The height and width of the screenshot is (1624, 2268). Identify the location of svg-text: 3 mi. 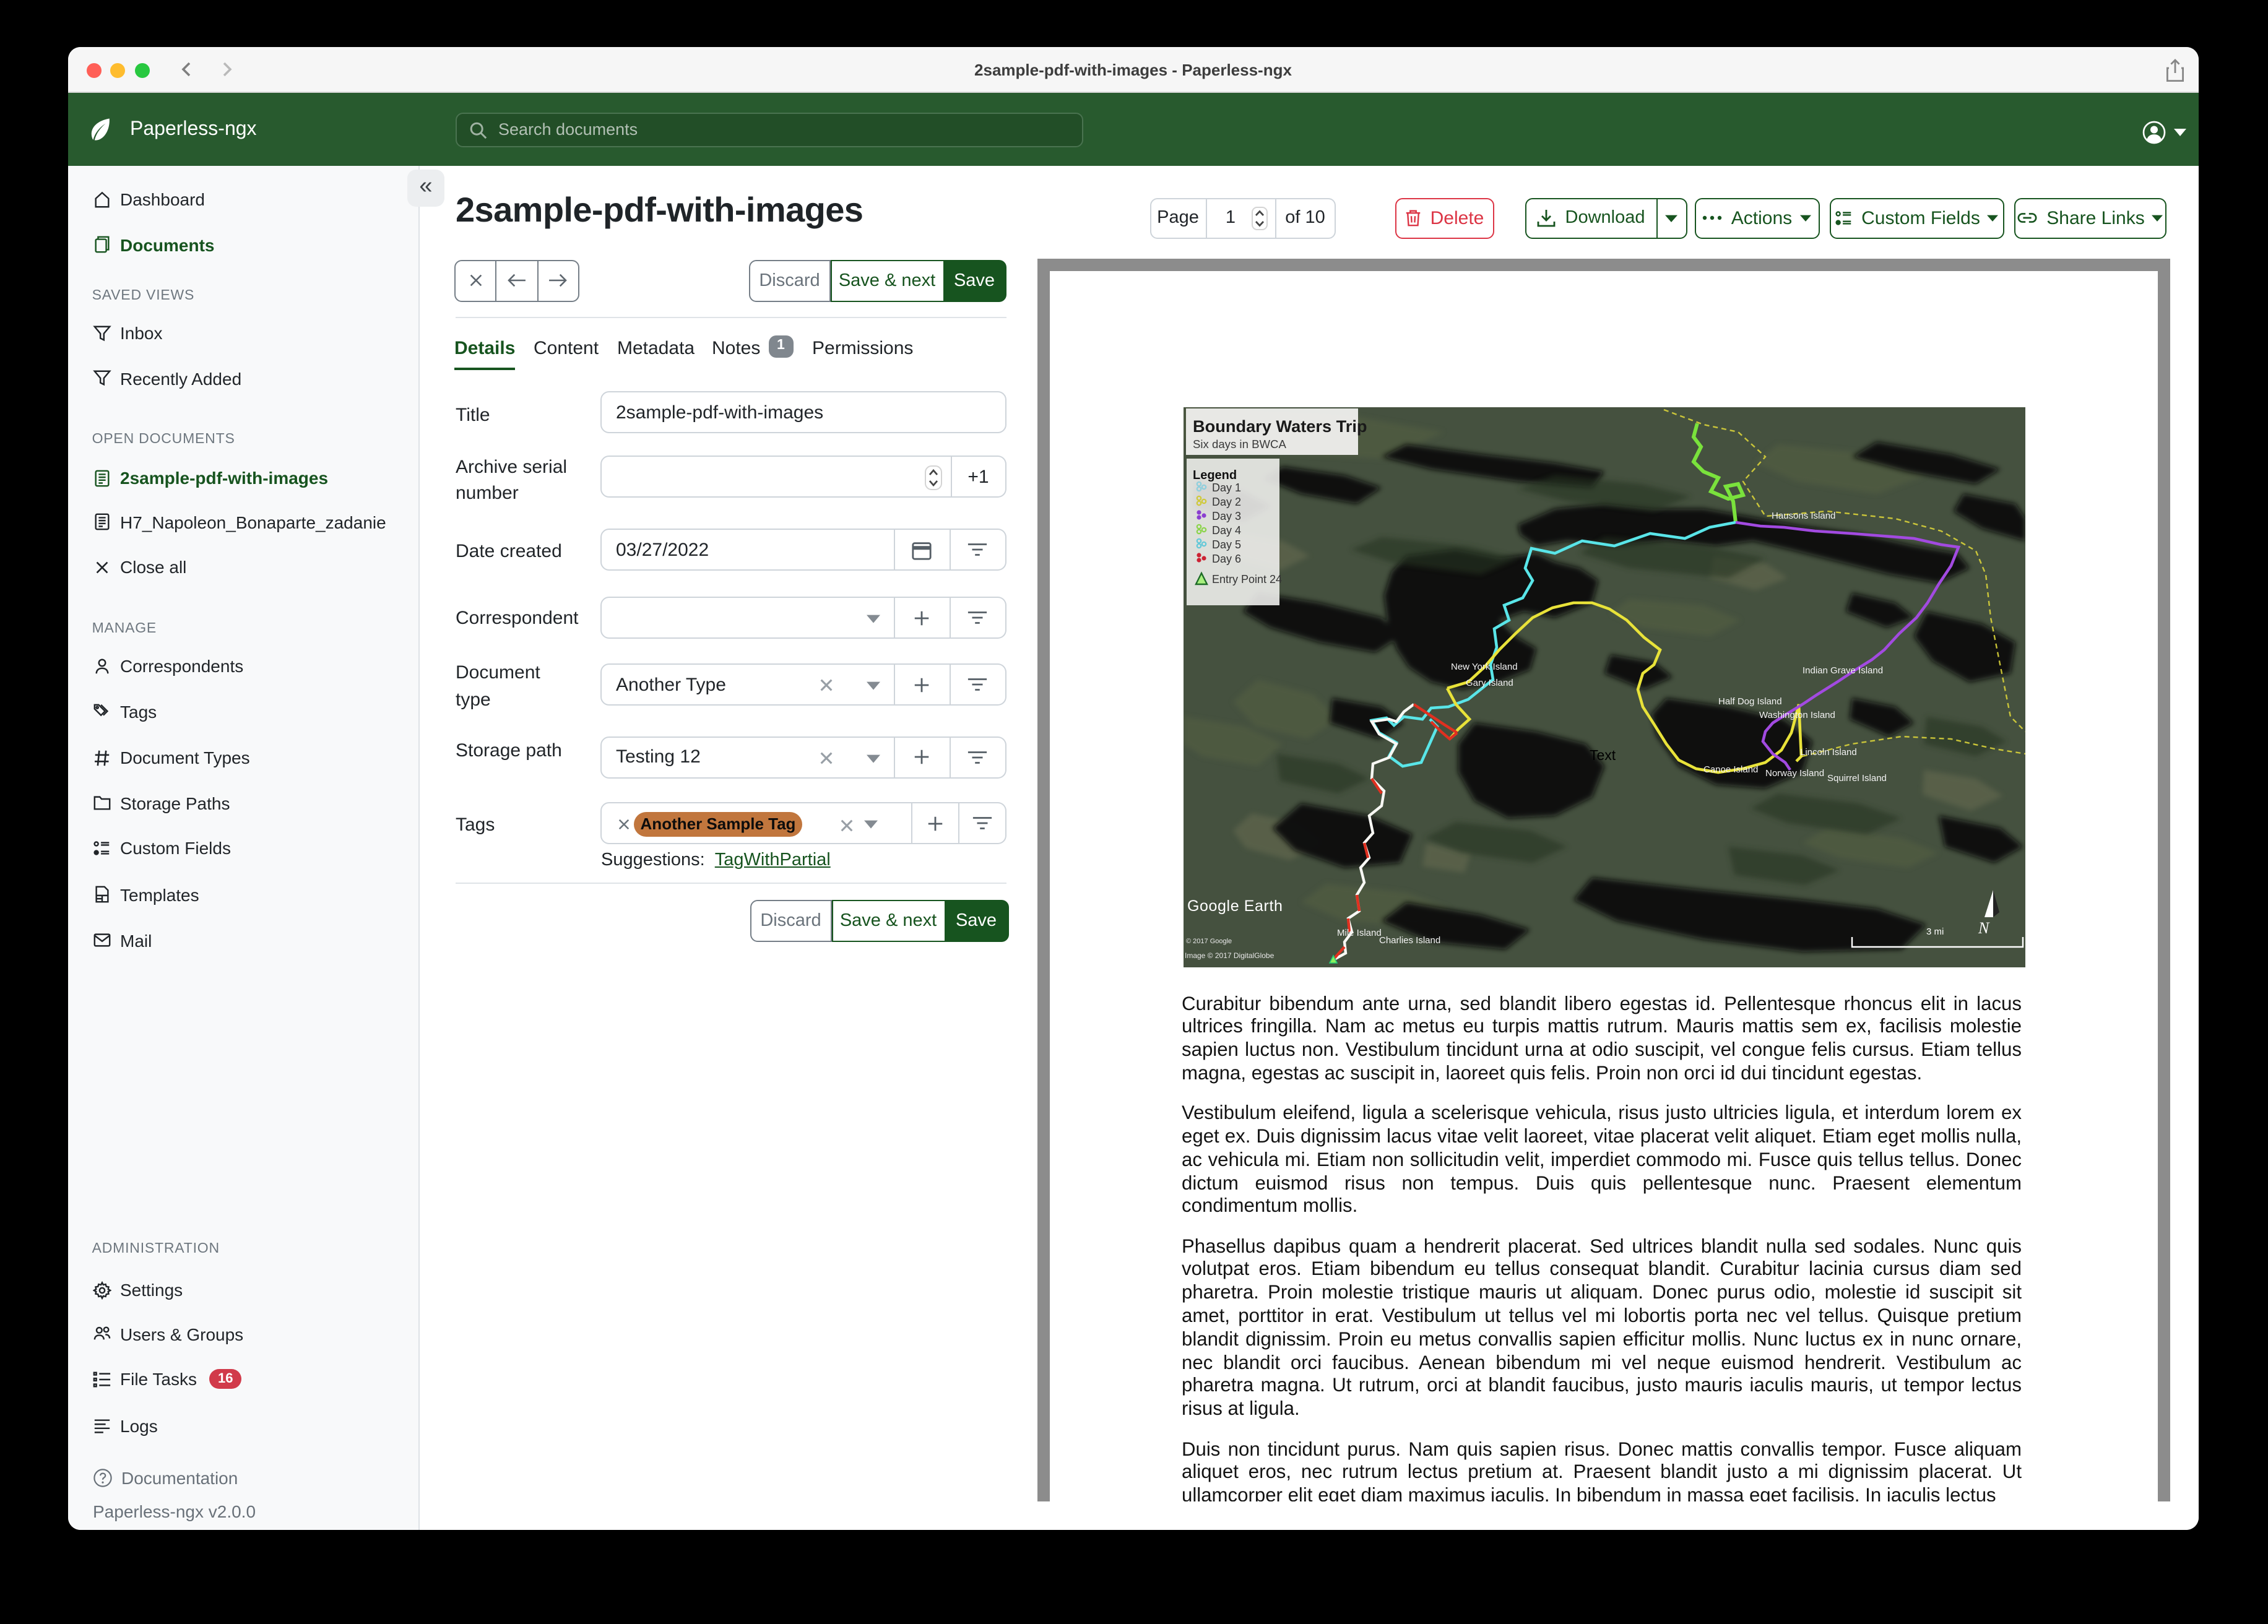
(1934, 931).